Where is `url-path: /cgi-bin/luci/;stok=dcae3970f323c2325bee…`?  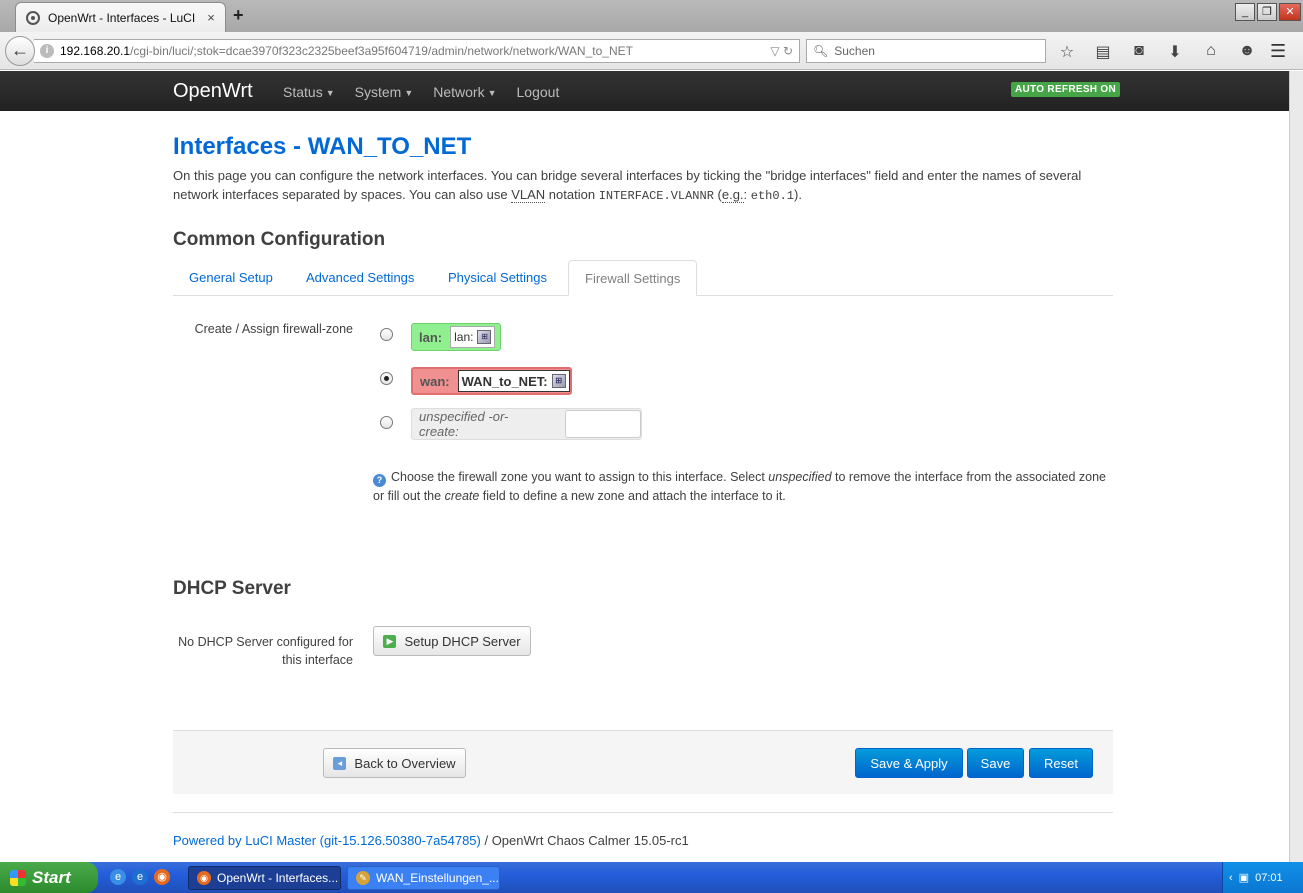 url-path: /cgi-bin/luci/;stok=dcae3970f323c2325bee… is located at coordinates (381, 51).